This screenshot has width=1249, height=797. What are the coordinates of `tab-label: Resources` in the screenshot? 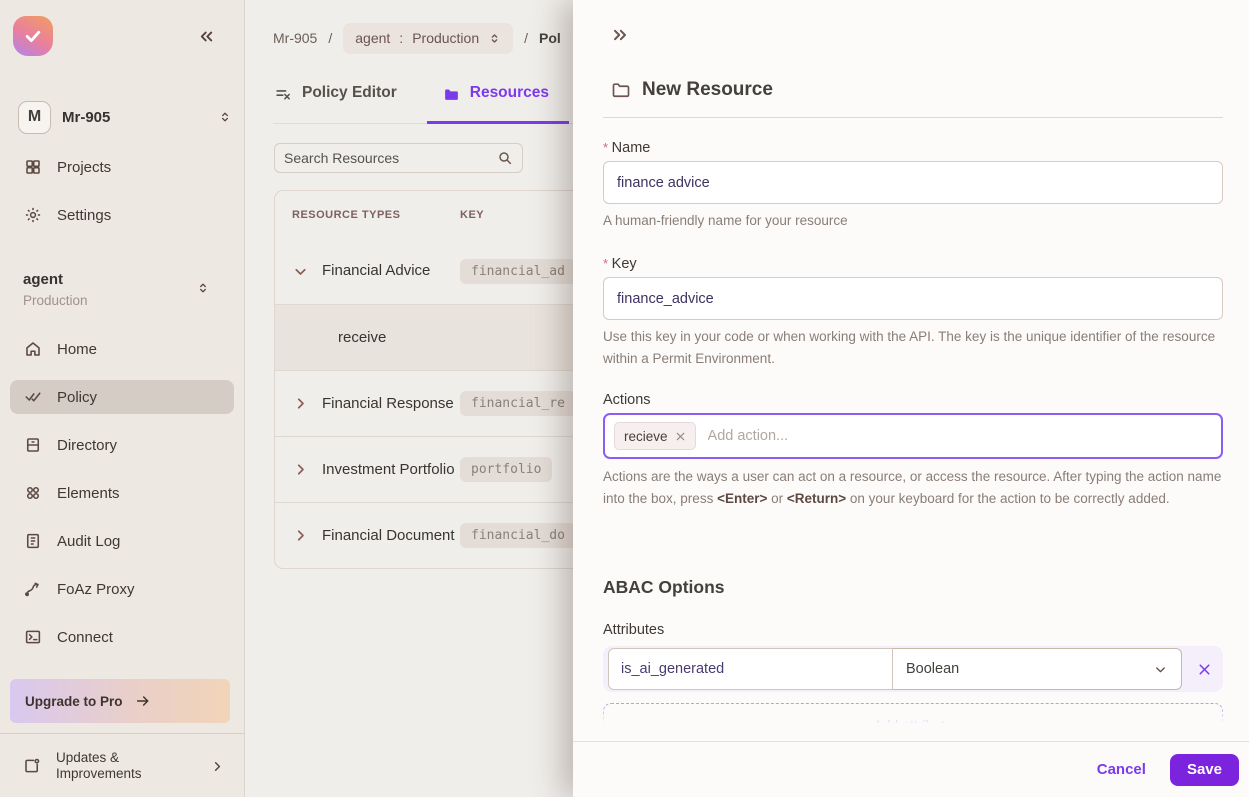 It's located at (509, 92).